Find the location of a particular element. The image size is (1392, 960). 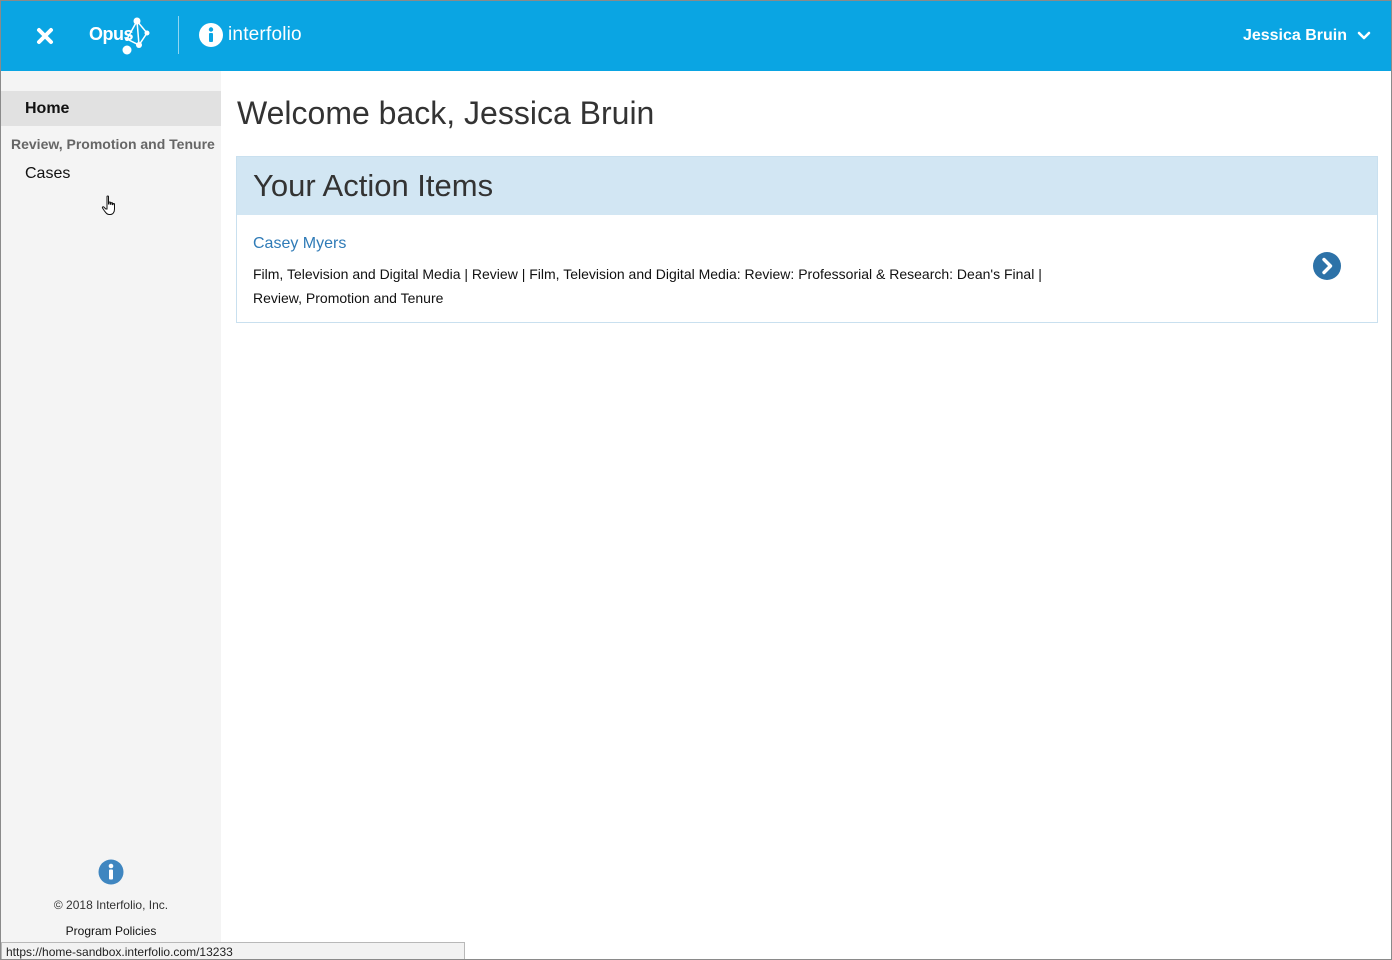

opus-constellation-icon is located at coordinates (136, 36).